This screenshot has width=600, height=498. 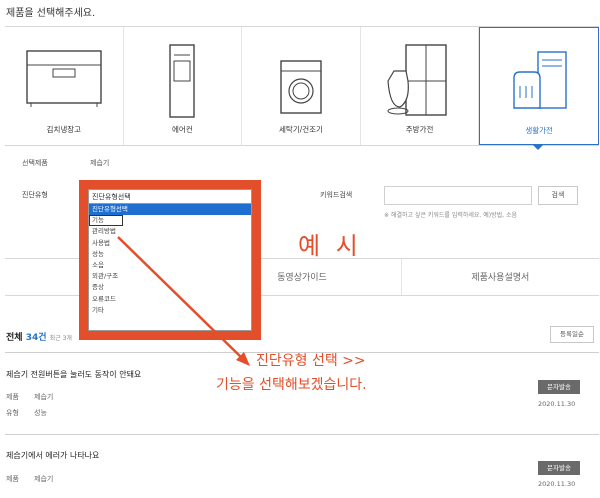 I want to click on example-annotation: 예 시, so click(x=330, y=246).